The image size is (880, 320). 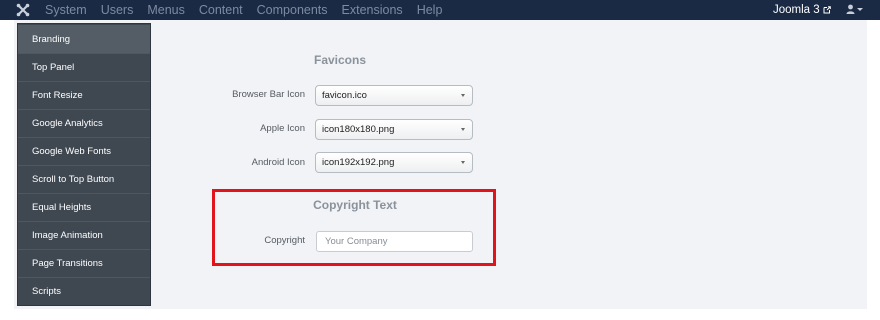 I want to click on user-menu, so click(x=854, y=9).